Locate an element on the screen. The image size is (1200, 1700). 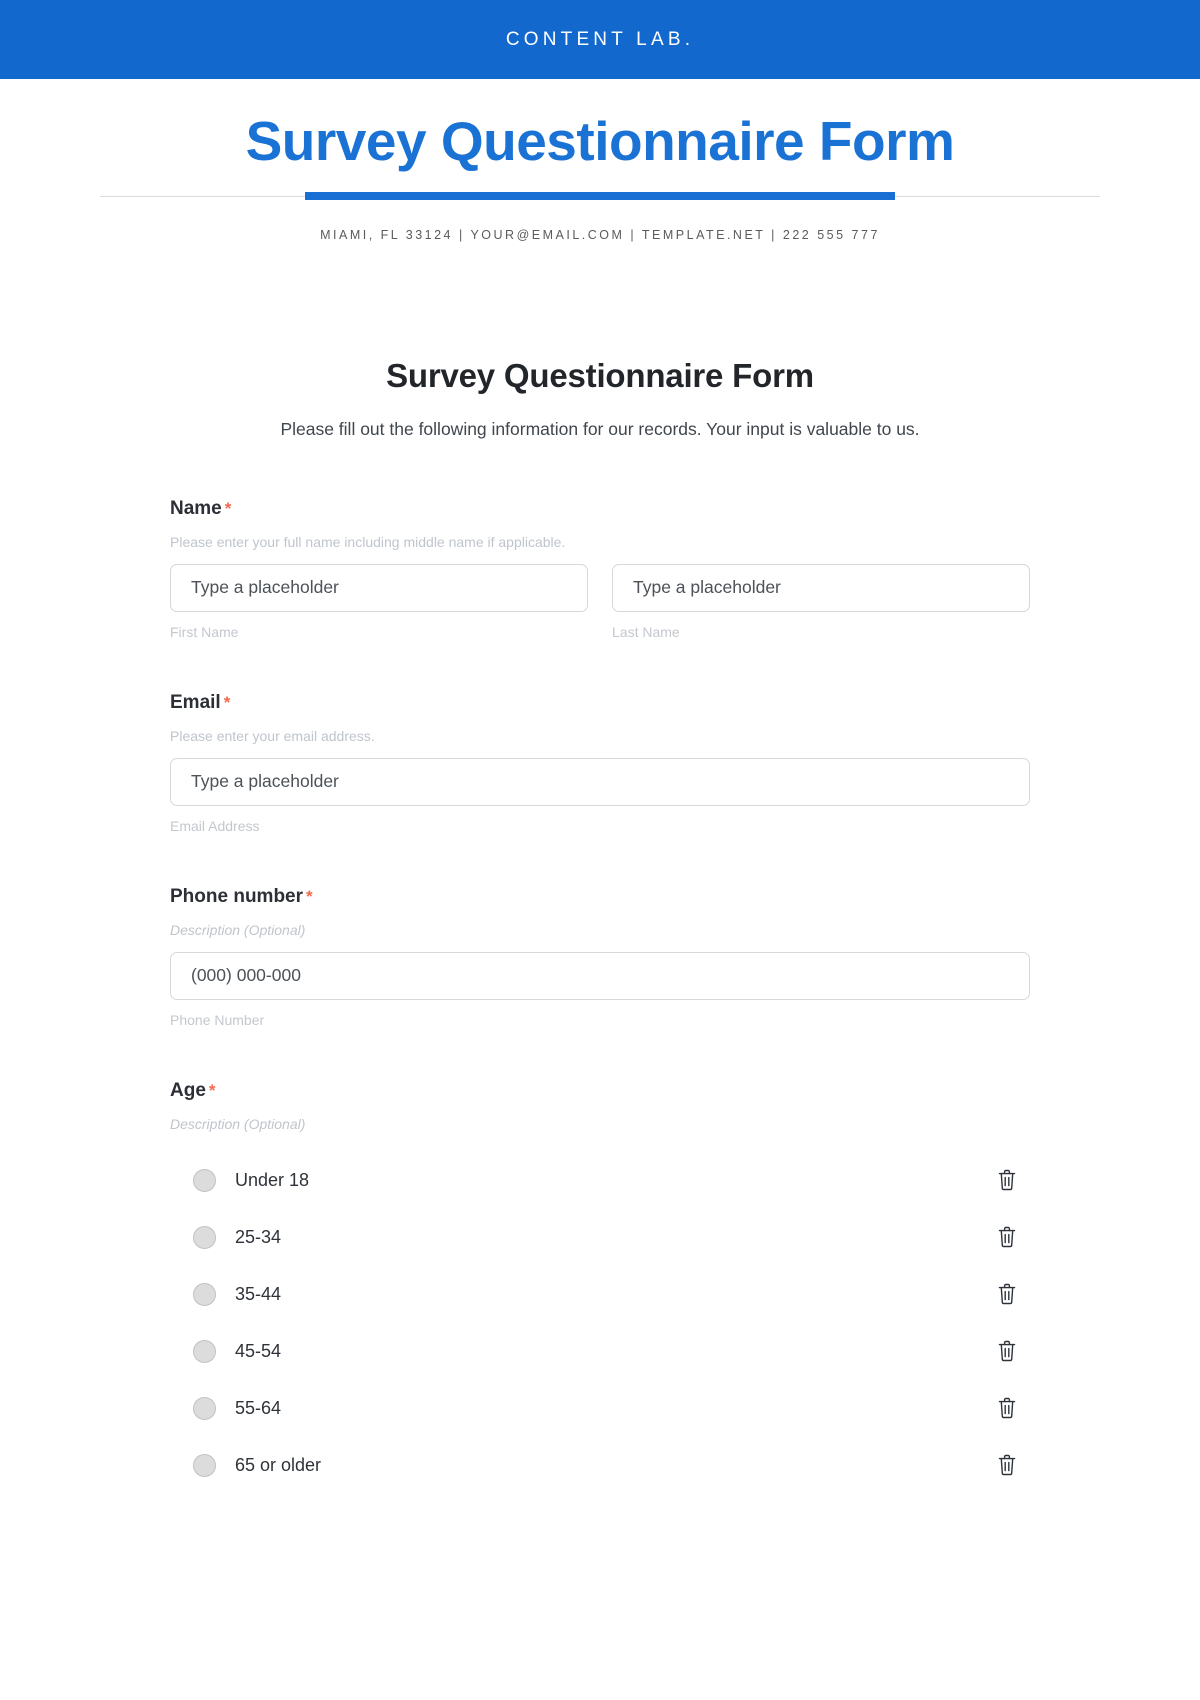
email-input: Type a placeholder is located at coordinates (600, 781).